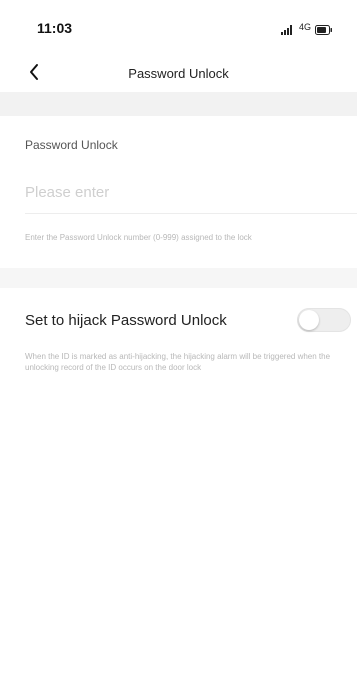  I want to click on hijack-toggle, so click(324, 320).